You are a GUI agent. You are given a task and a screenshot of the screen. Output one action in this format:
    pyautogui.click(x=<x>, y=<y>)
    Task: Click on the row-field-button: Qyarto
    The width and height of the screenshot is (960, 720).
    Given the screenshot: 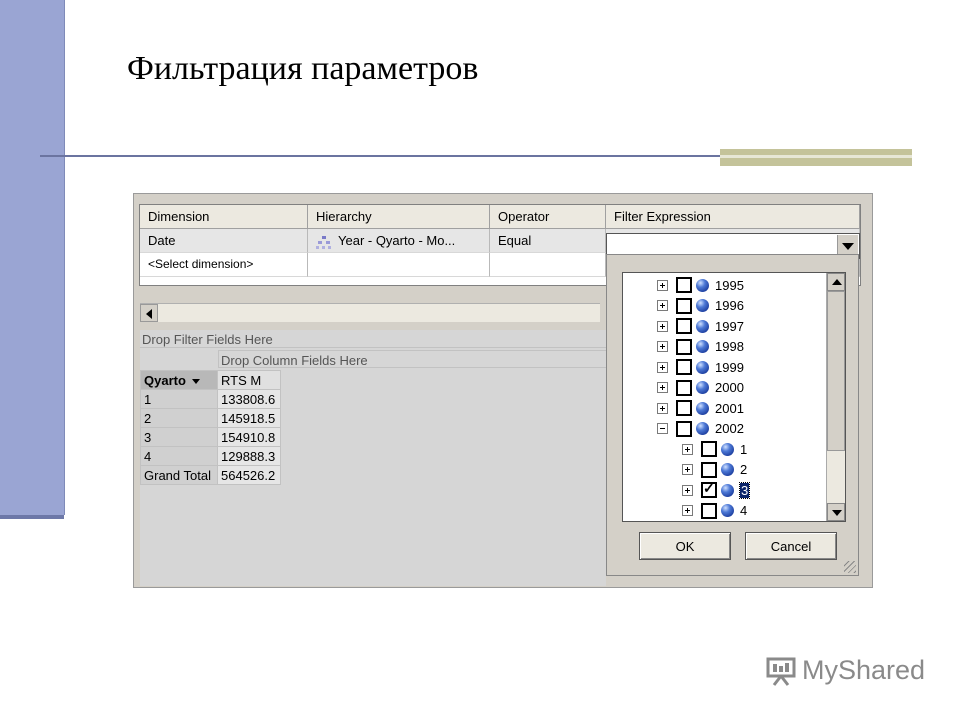 What is the action you would take?
    pyautogui.click(x=179, y=380)
    